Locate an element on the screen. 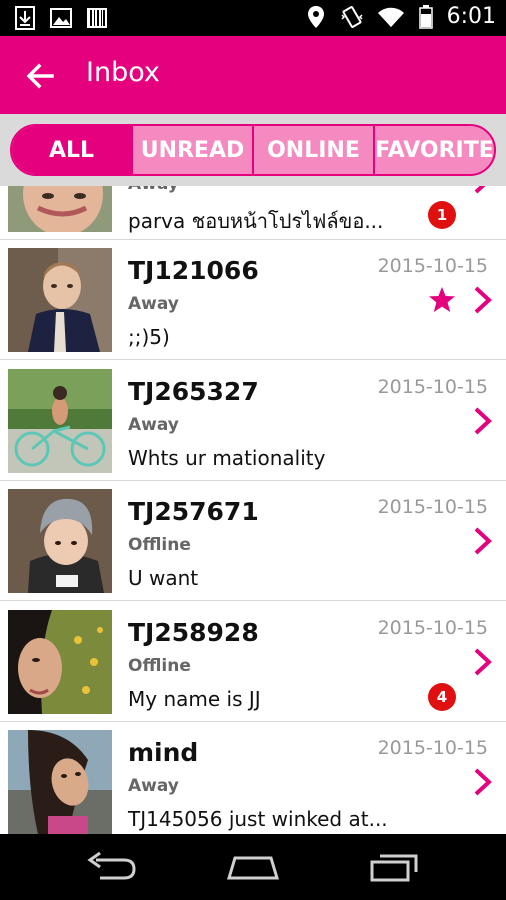  message-preview: ;;)5) is located at coordinates (149, 337).